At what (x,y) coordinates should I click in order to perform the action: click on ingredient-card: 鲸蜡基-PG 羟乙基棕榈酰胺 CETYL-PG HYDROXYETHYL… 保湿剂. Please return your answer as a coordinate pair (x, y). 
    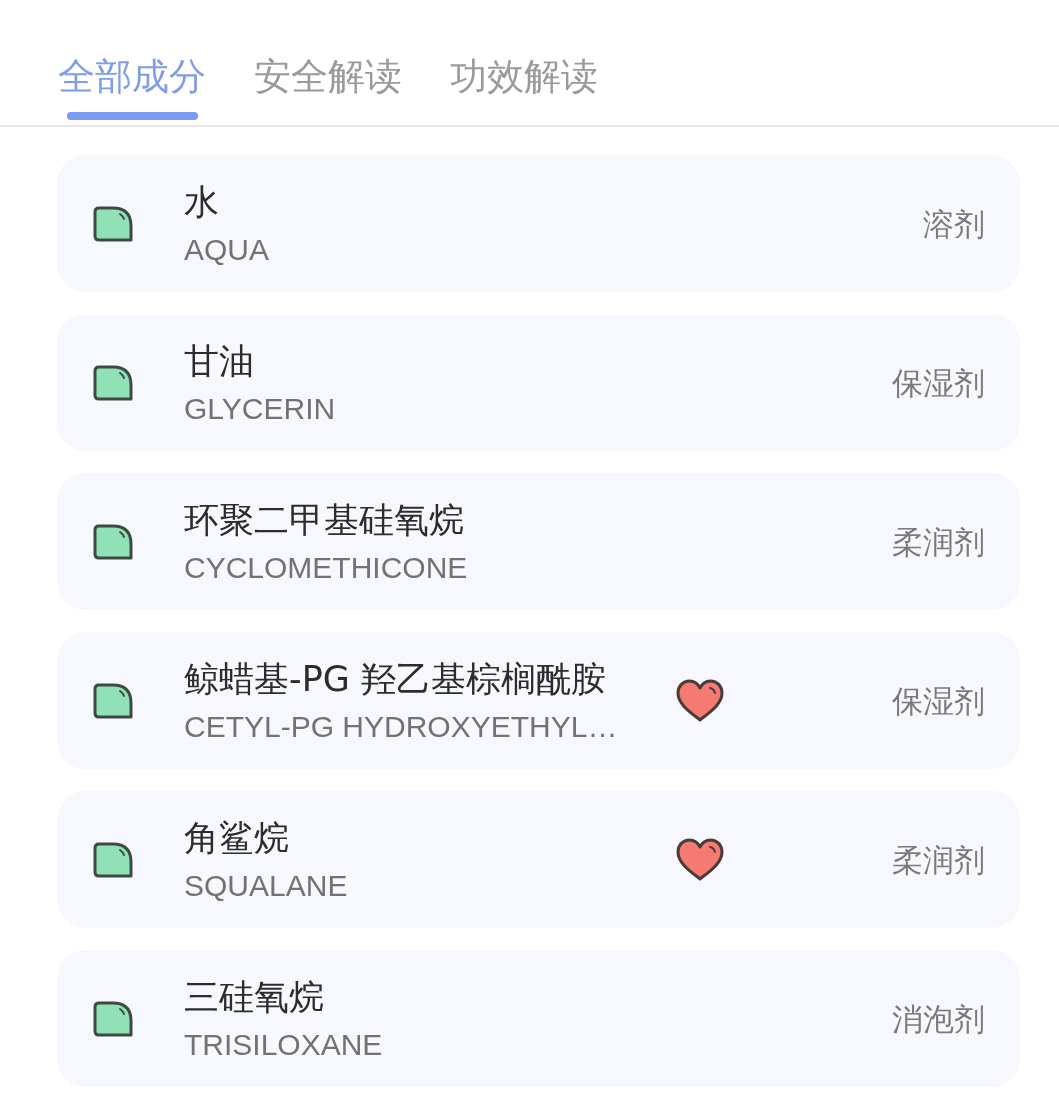
    Looking at the image, I should click on (538, 700).